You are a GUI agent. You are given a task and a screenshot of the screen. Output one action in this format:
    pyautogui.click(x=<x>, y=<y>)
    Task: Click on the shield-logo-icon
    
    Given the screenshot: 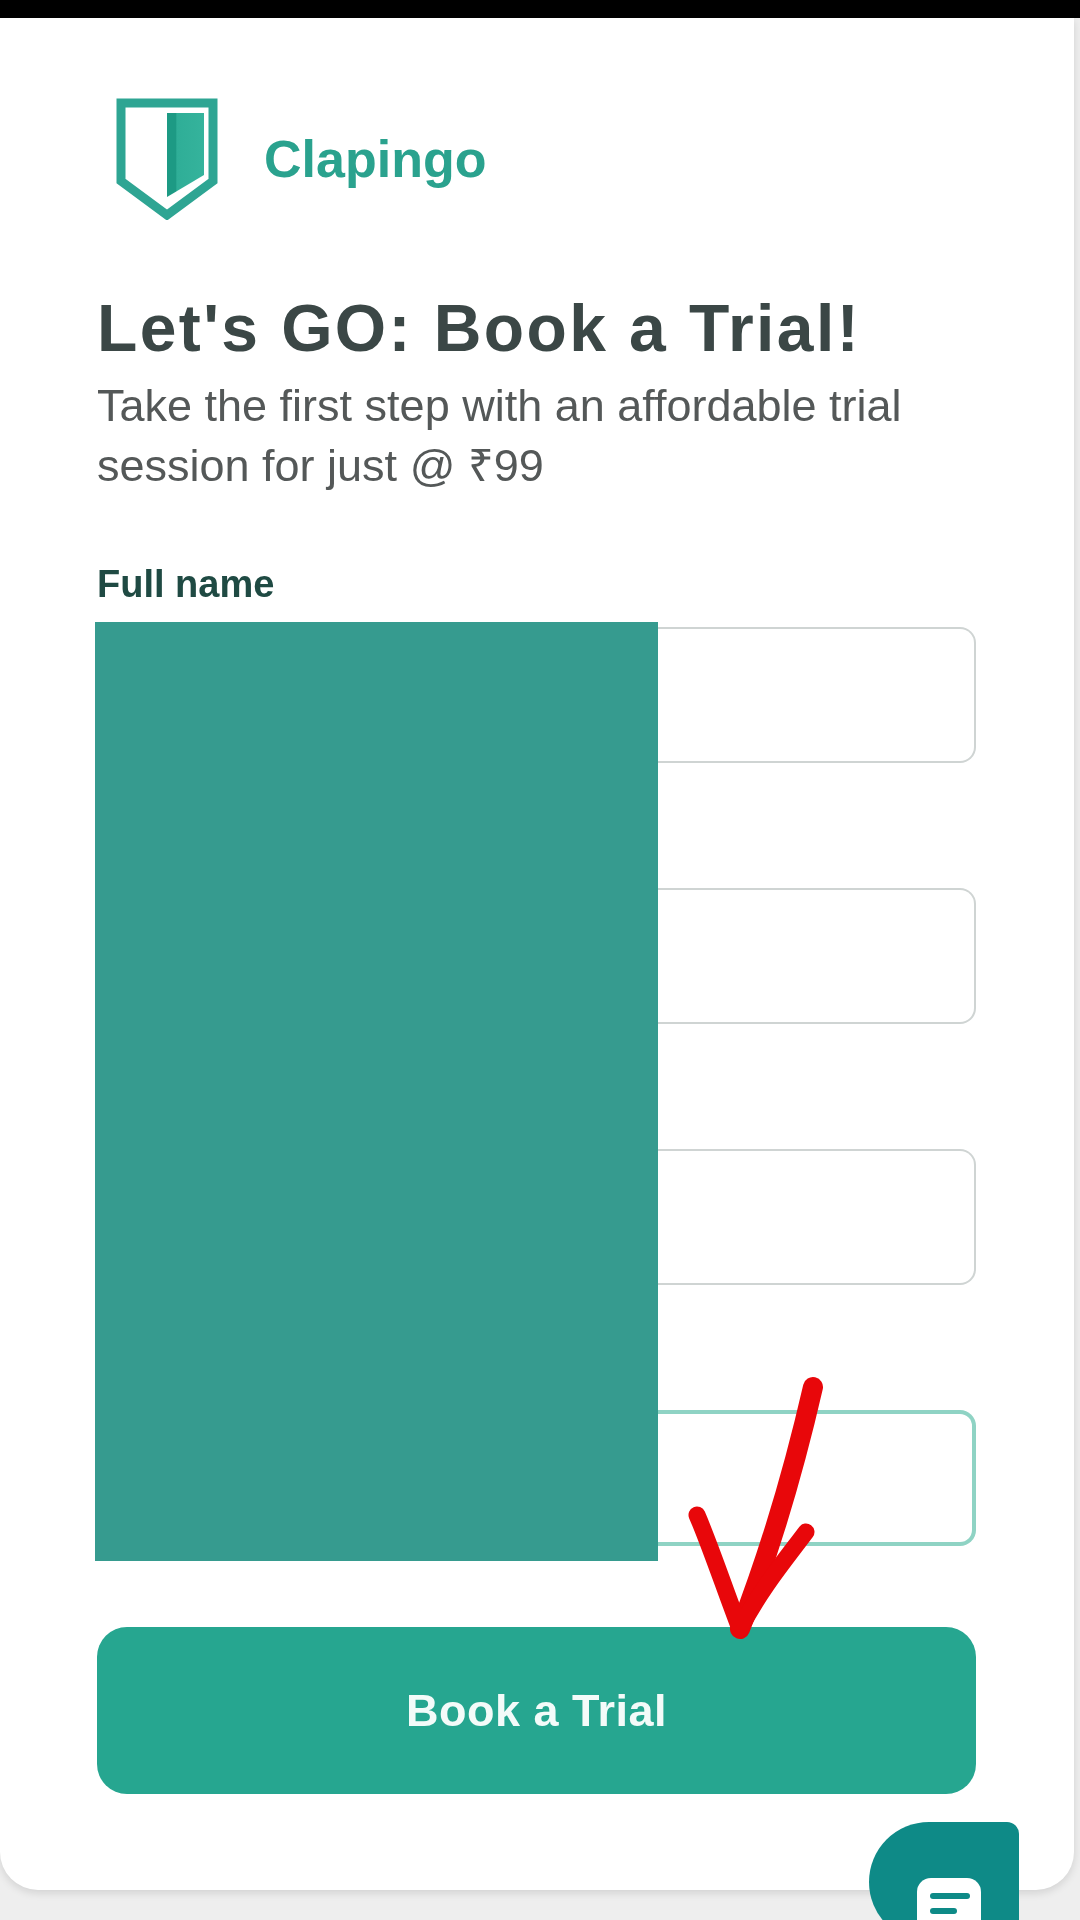 What is the action you would take?
    pyautogui.click(x=167, y=159)
    